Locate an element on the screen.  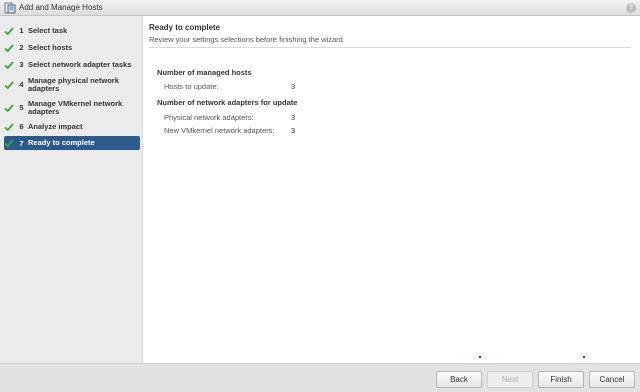
wizard-step-manage-physical-adapters: 4 Manage physical network adapters is located at coordinates (72, 84).